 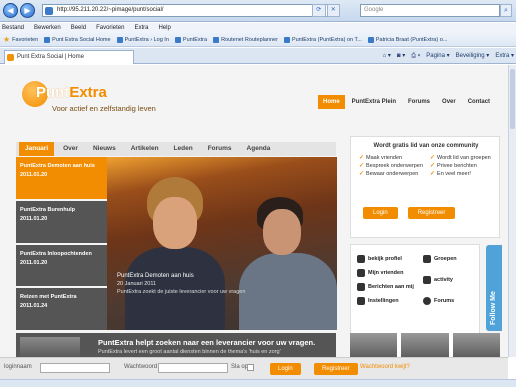 What do you see at coordinates (385, 367) in the screenshot?
I see `forgot-password-link: Wachtwoord kwijt?` at bounding box center [385, 367].